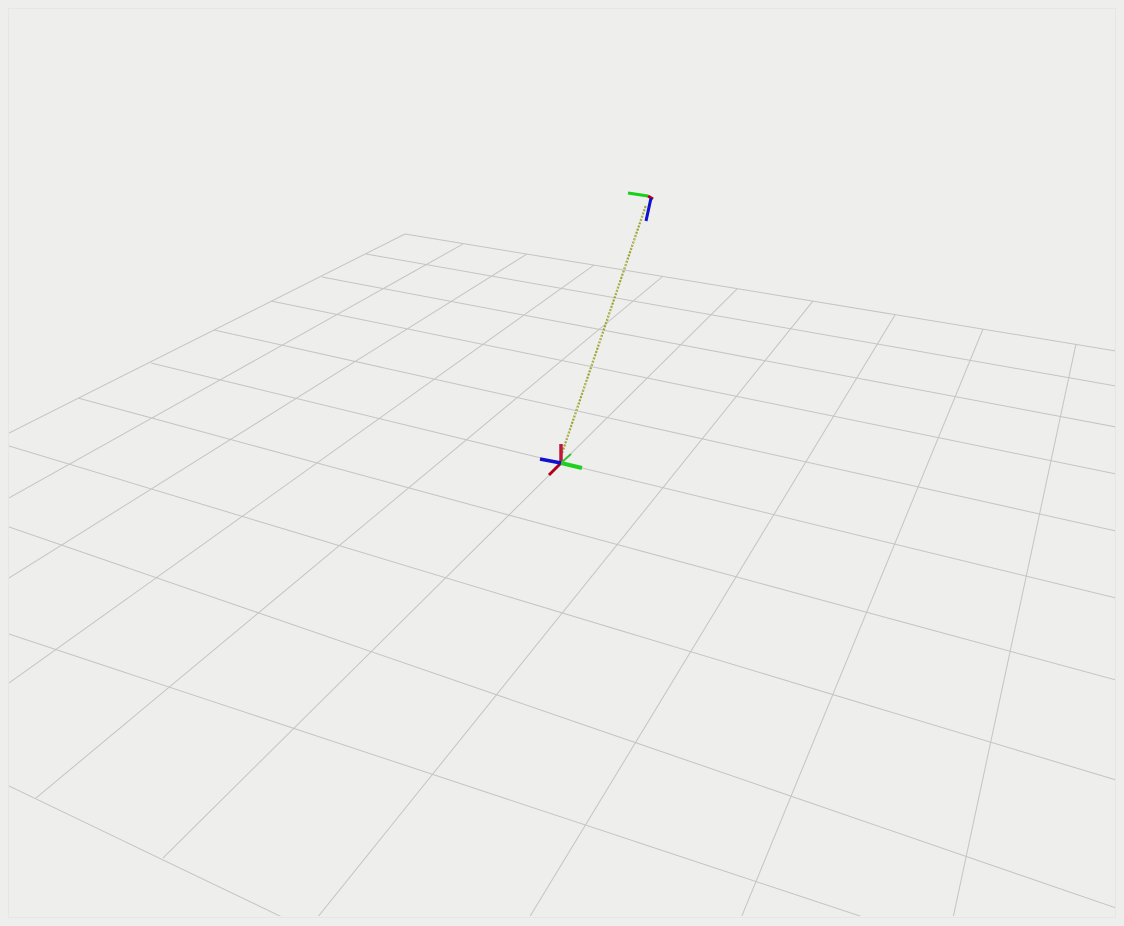  Describe the element at coordinates (550, 461) in the screenshot. I see `base-z-axis` at that location.